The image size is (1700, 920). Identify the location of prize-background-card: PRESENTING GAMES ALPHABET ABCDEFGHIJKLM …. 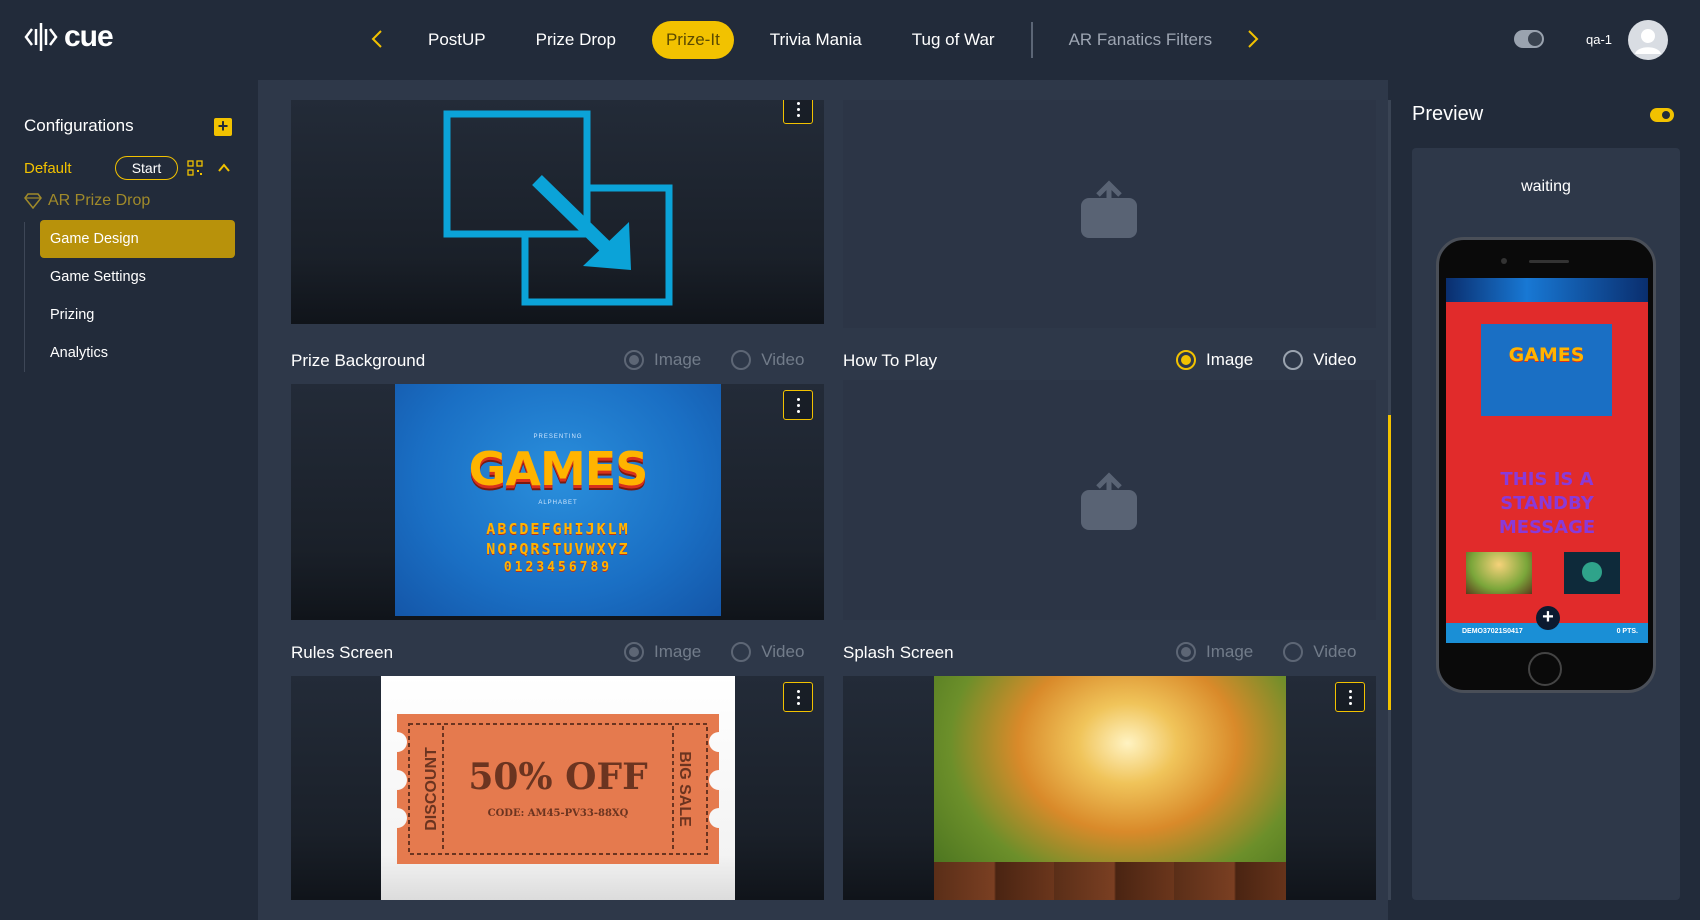
(557, 502).